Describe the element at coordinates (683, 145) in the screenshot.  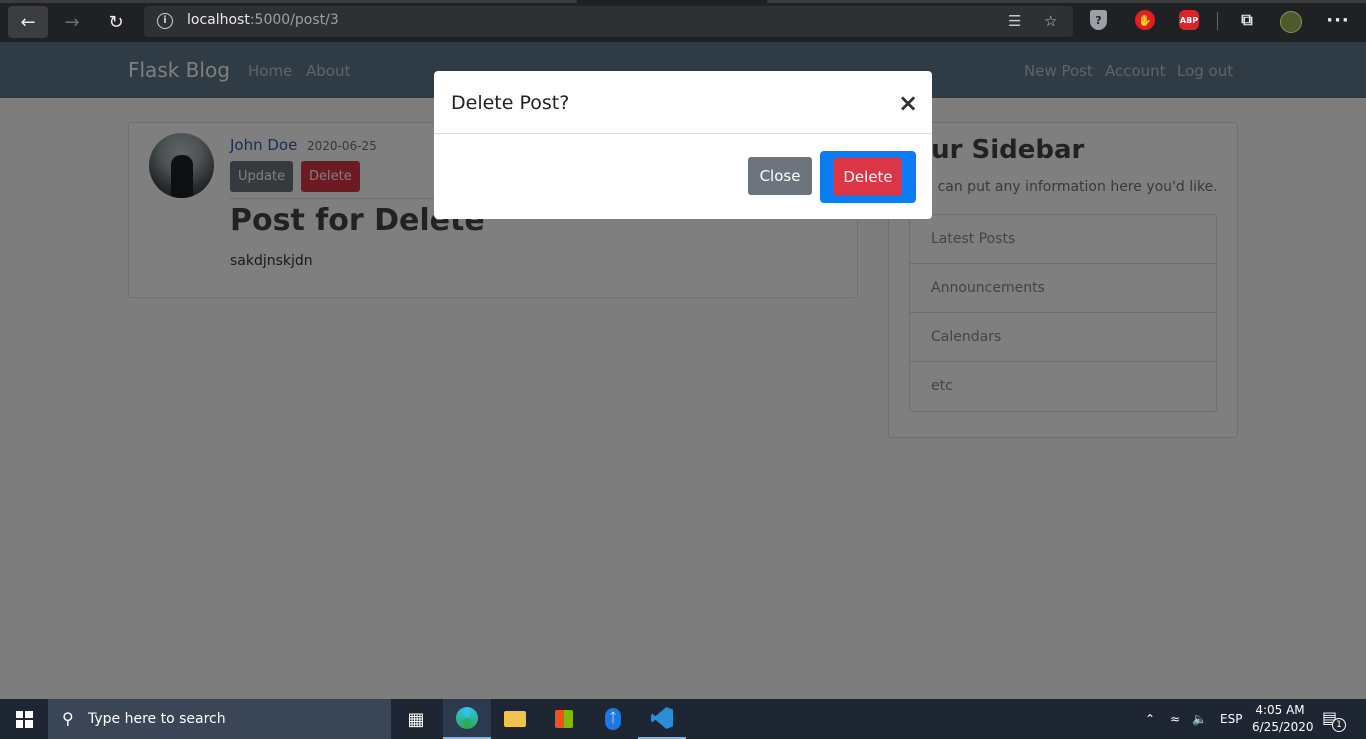
I see `delete-post-modal: Delete Post? × Close Delete` at that location.